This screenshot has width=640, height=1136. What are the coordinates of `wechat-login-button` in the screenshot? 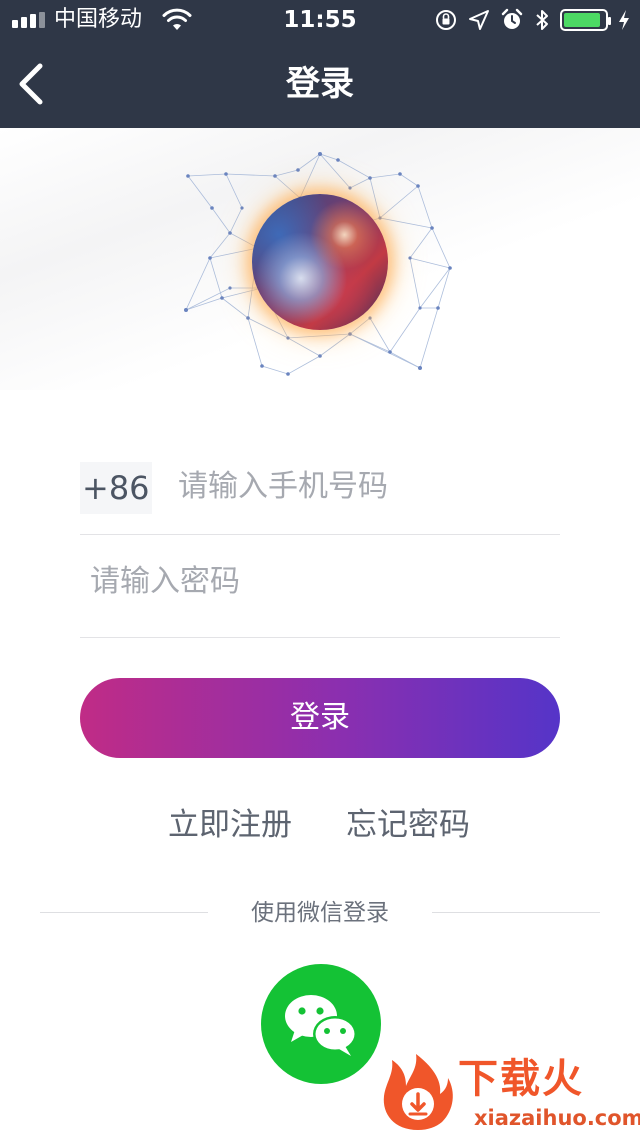 It's located at (321, 1024).